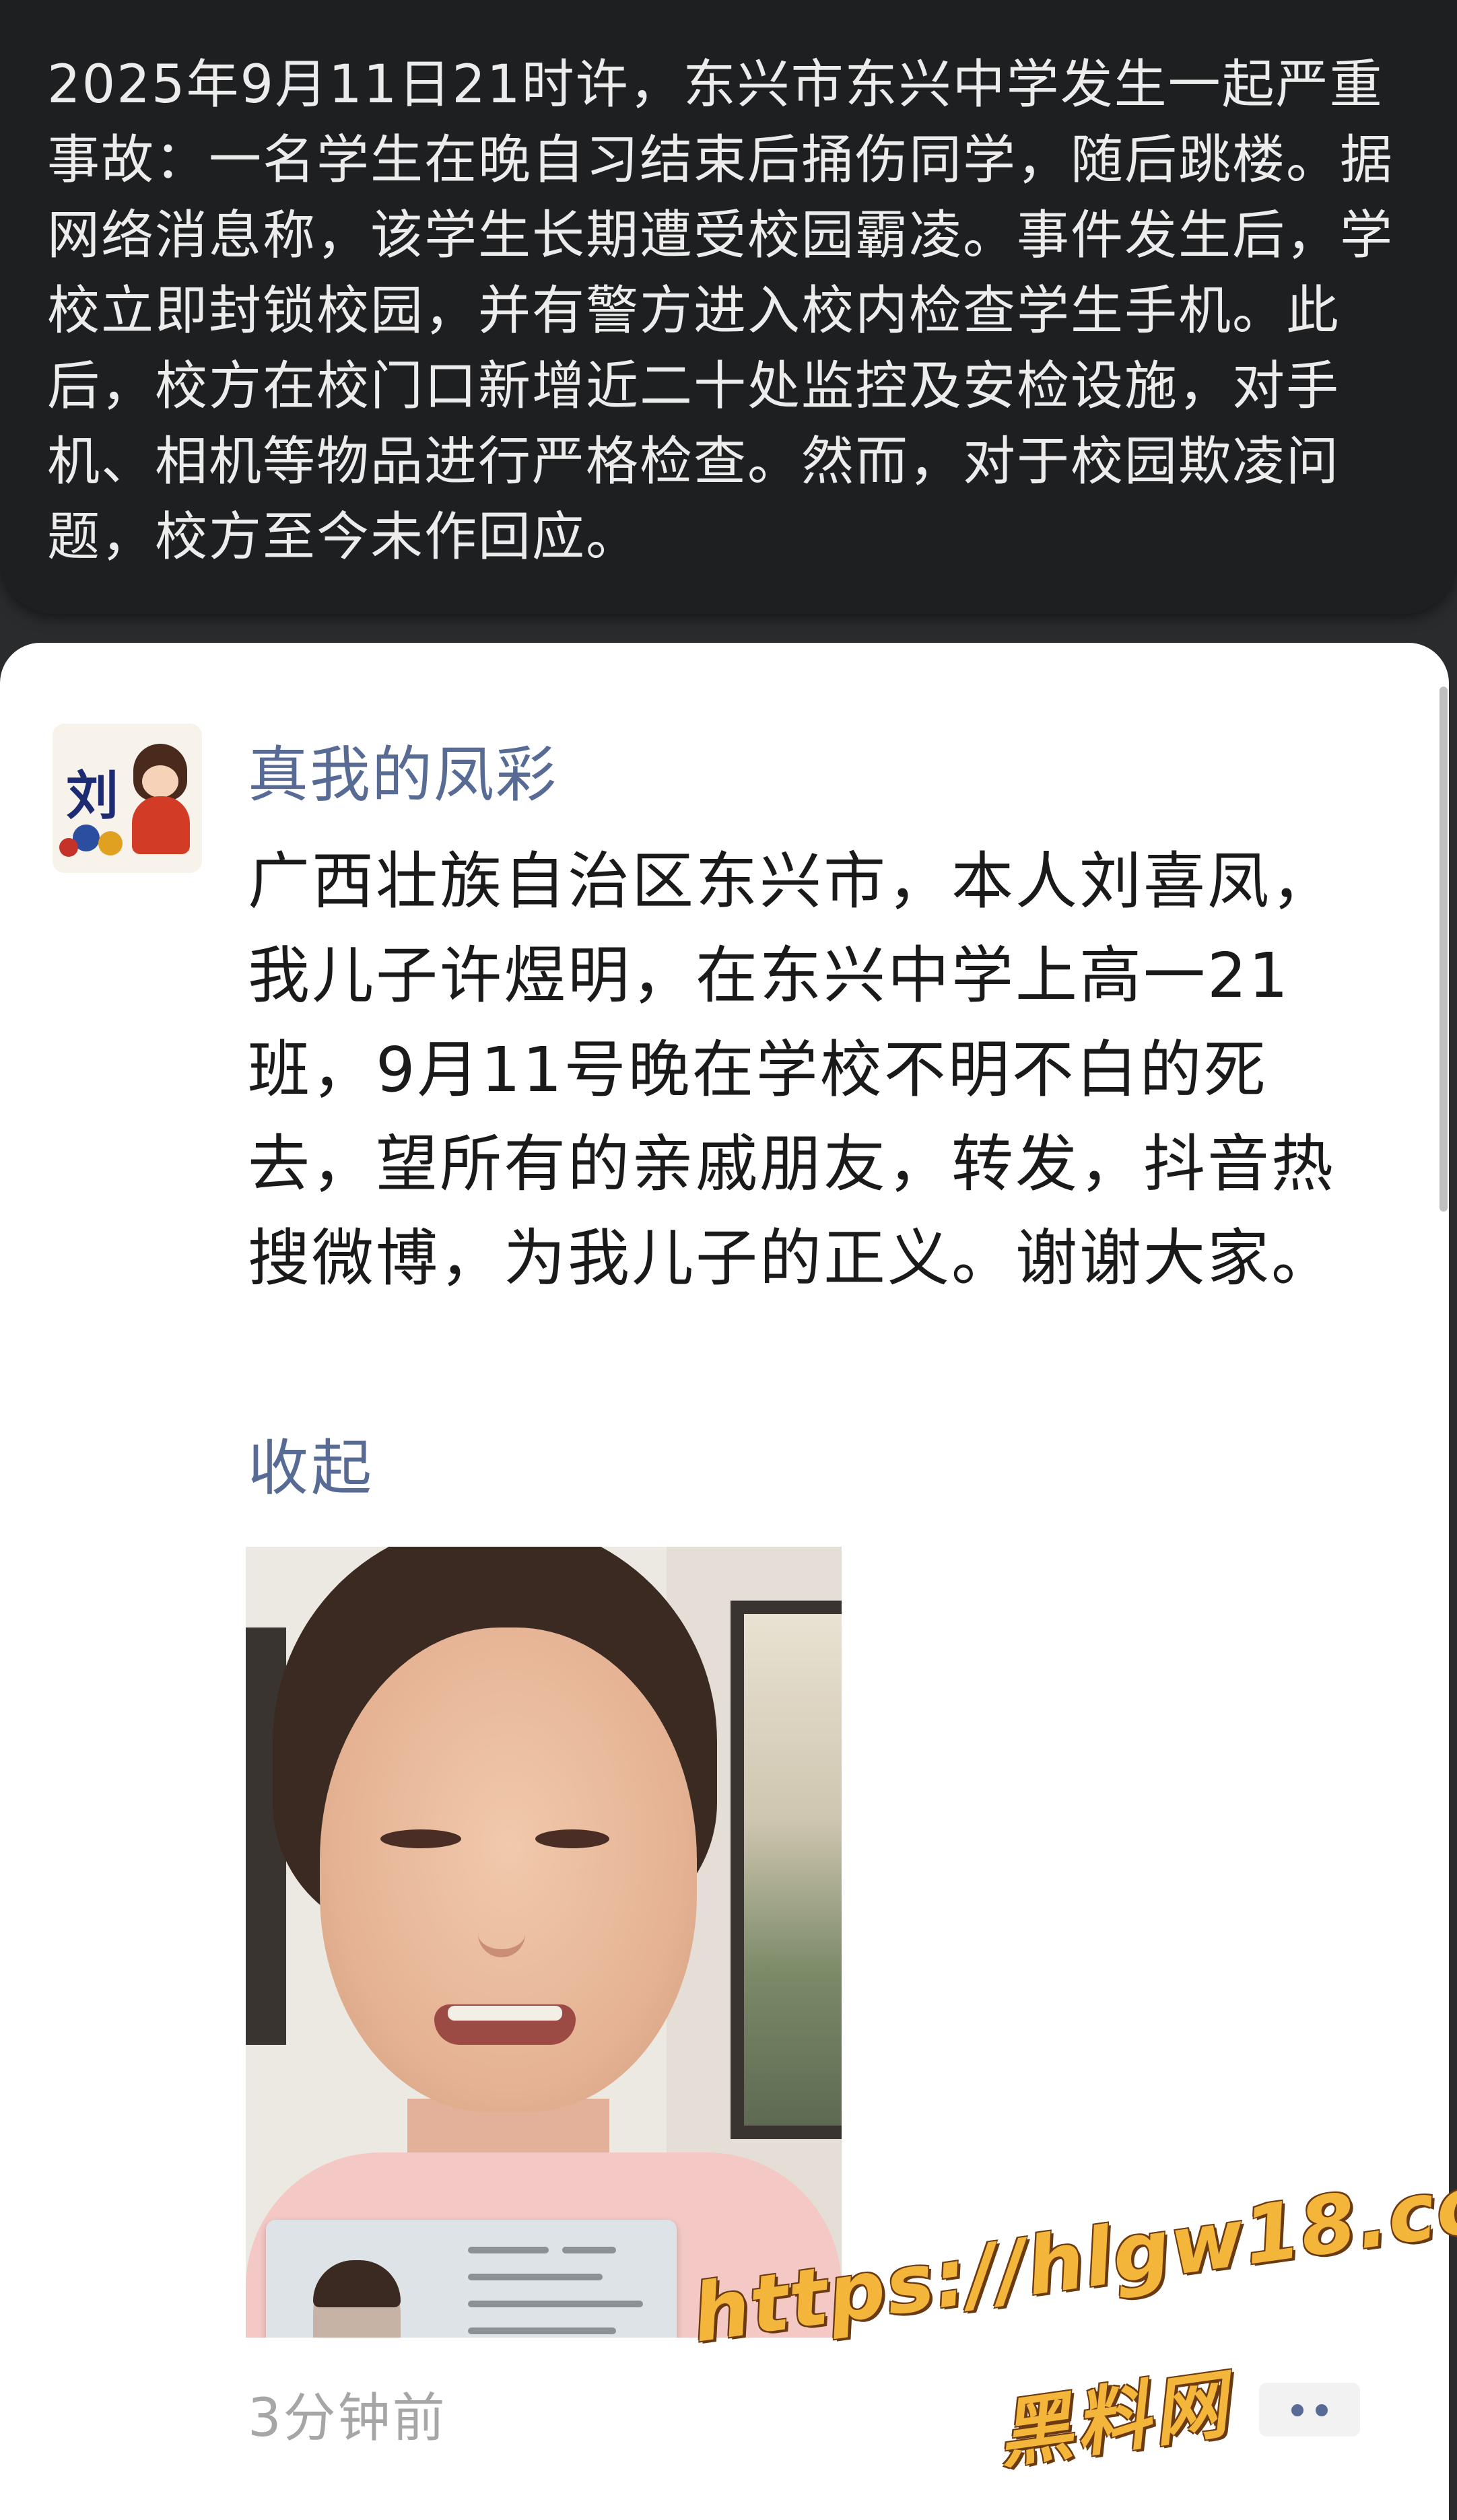 This screenshot has height=2520, width=1457. I want to click on id-card-photo-hair, so click(357, 2283).